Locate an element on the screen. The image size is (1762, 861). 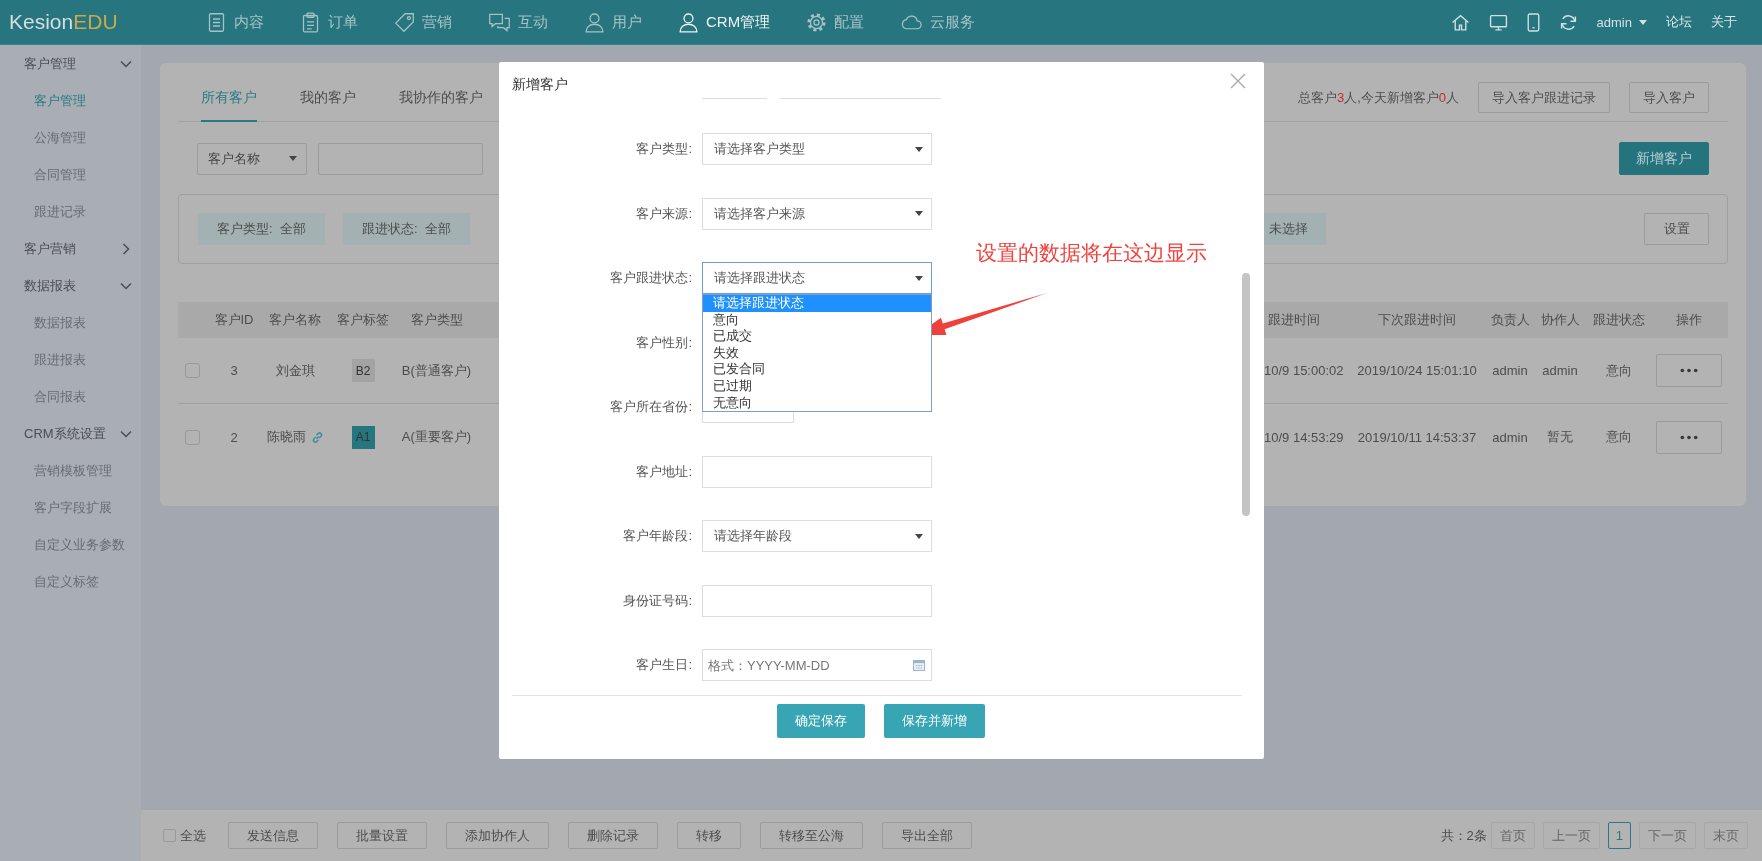
select-field: 请选择客户类型 is located at coordinates (817, 149).